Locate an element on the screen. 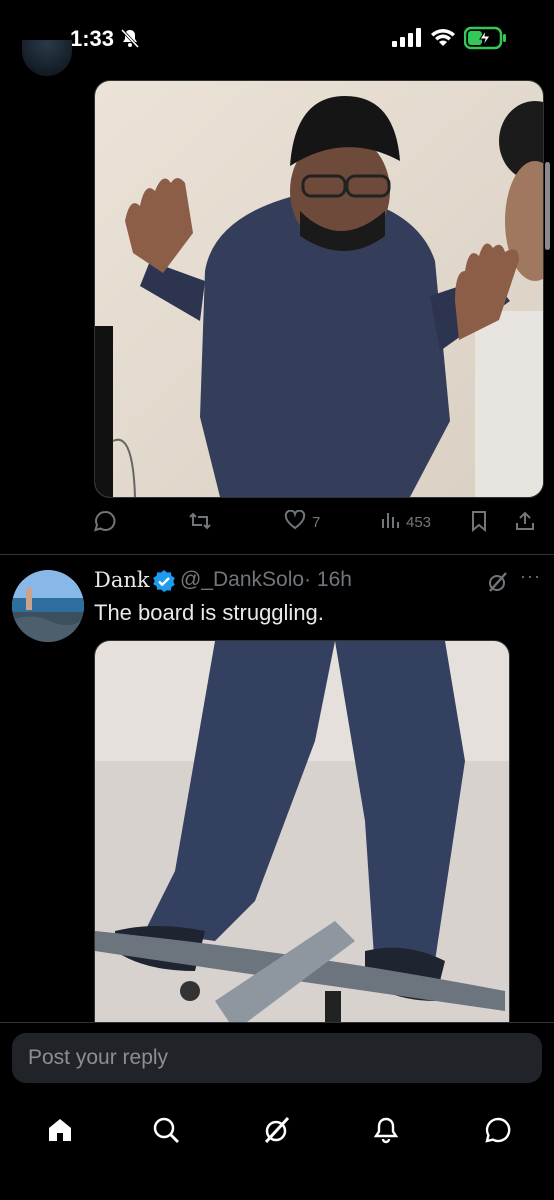  bookmark-button is located at coordinates (479, 523).